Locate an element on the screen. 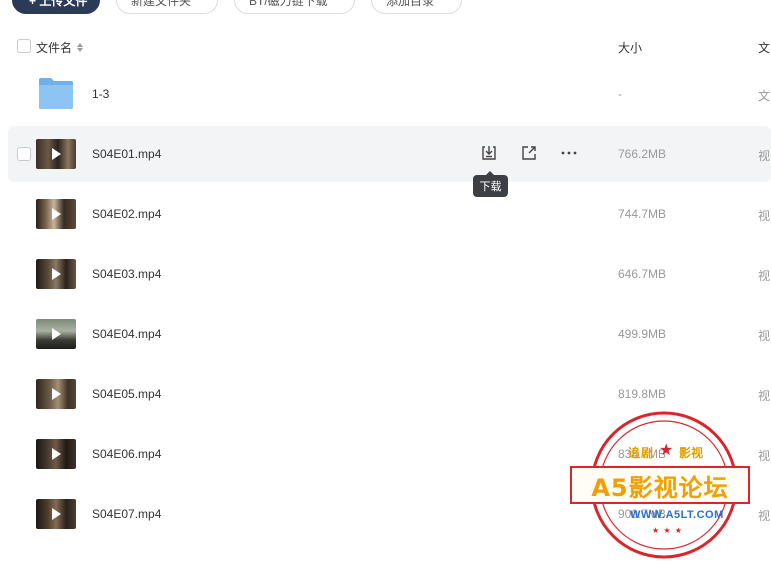 The width and height of the screenshot is (771, 571). file-size: 744.7MB is located at coordinates (642, 214).